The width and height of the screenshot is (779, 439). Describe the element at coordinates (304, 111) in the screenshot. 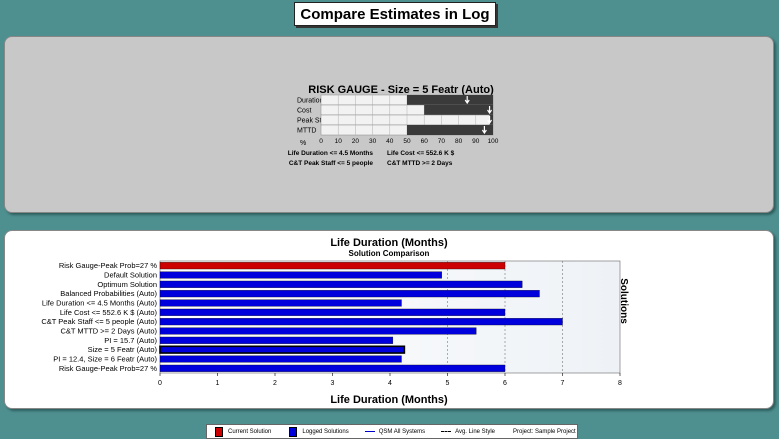

I see `gauge-row-label: Cost` at that location.